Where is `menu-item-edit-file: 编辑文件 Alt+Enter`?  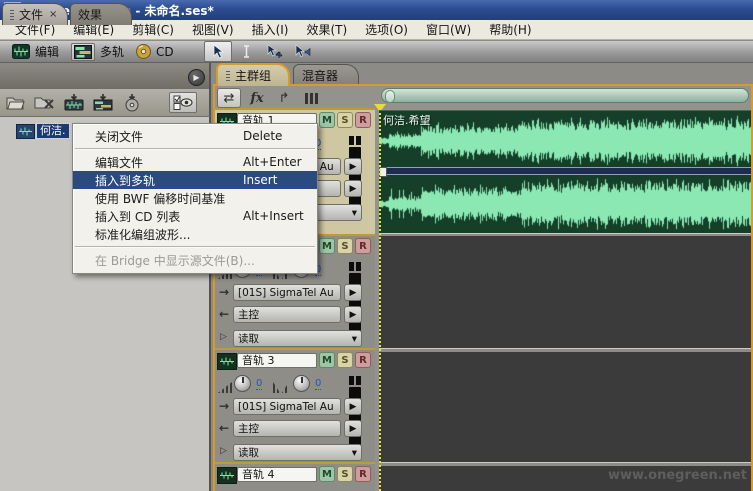
menu-item-edit-file: 编辑文件 Alt+Enter is located at coordinates (195, 162).